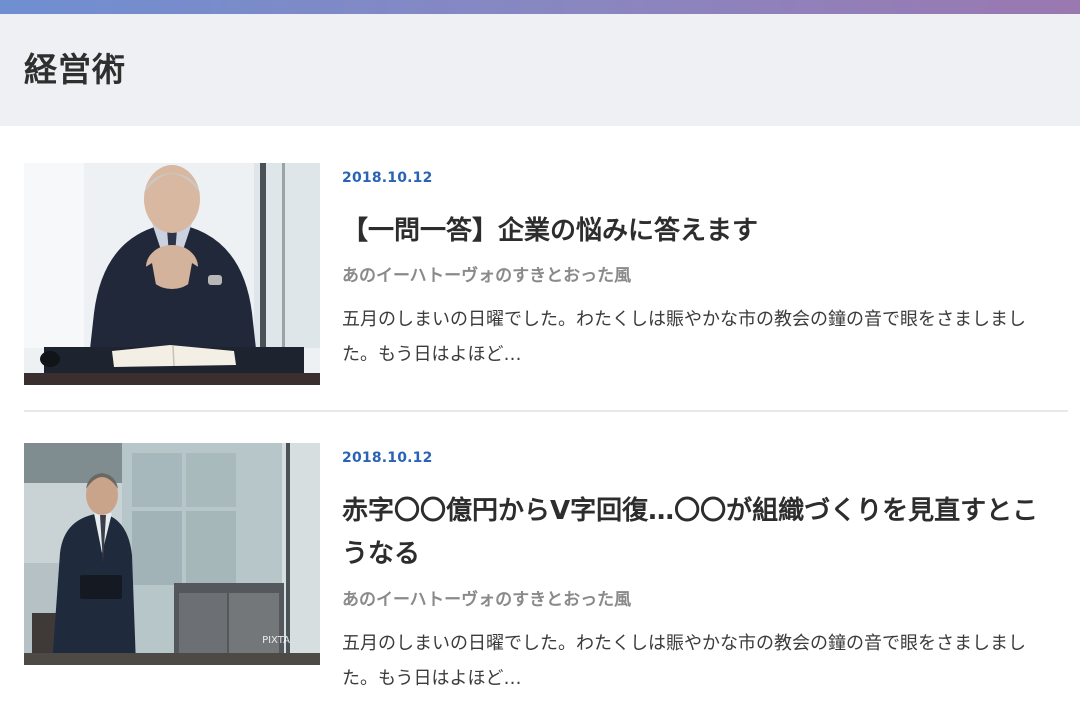 The height and width of the screenshot is (703, 1080). Describe the element at coordinates (546, 411) in the screenshot. I see `post-divider` at that location.